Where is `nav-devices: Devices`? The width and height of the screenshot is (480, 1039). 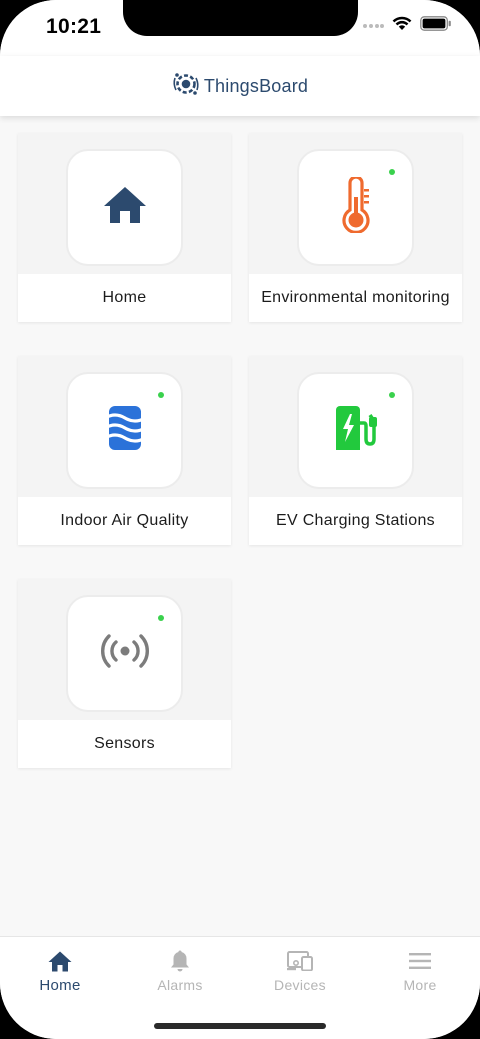
nav-devices: Devices is located at coordinates (300, 972).